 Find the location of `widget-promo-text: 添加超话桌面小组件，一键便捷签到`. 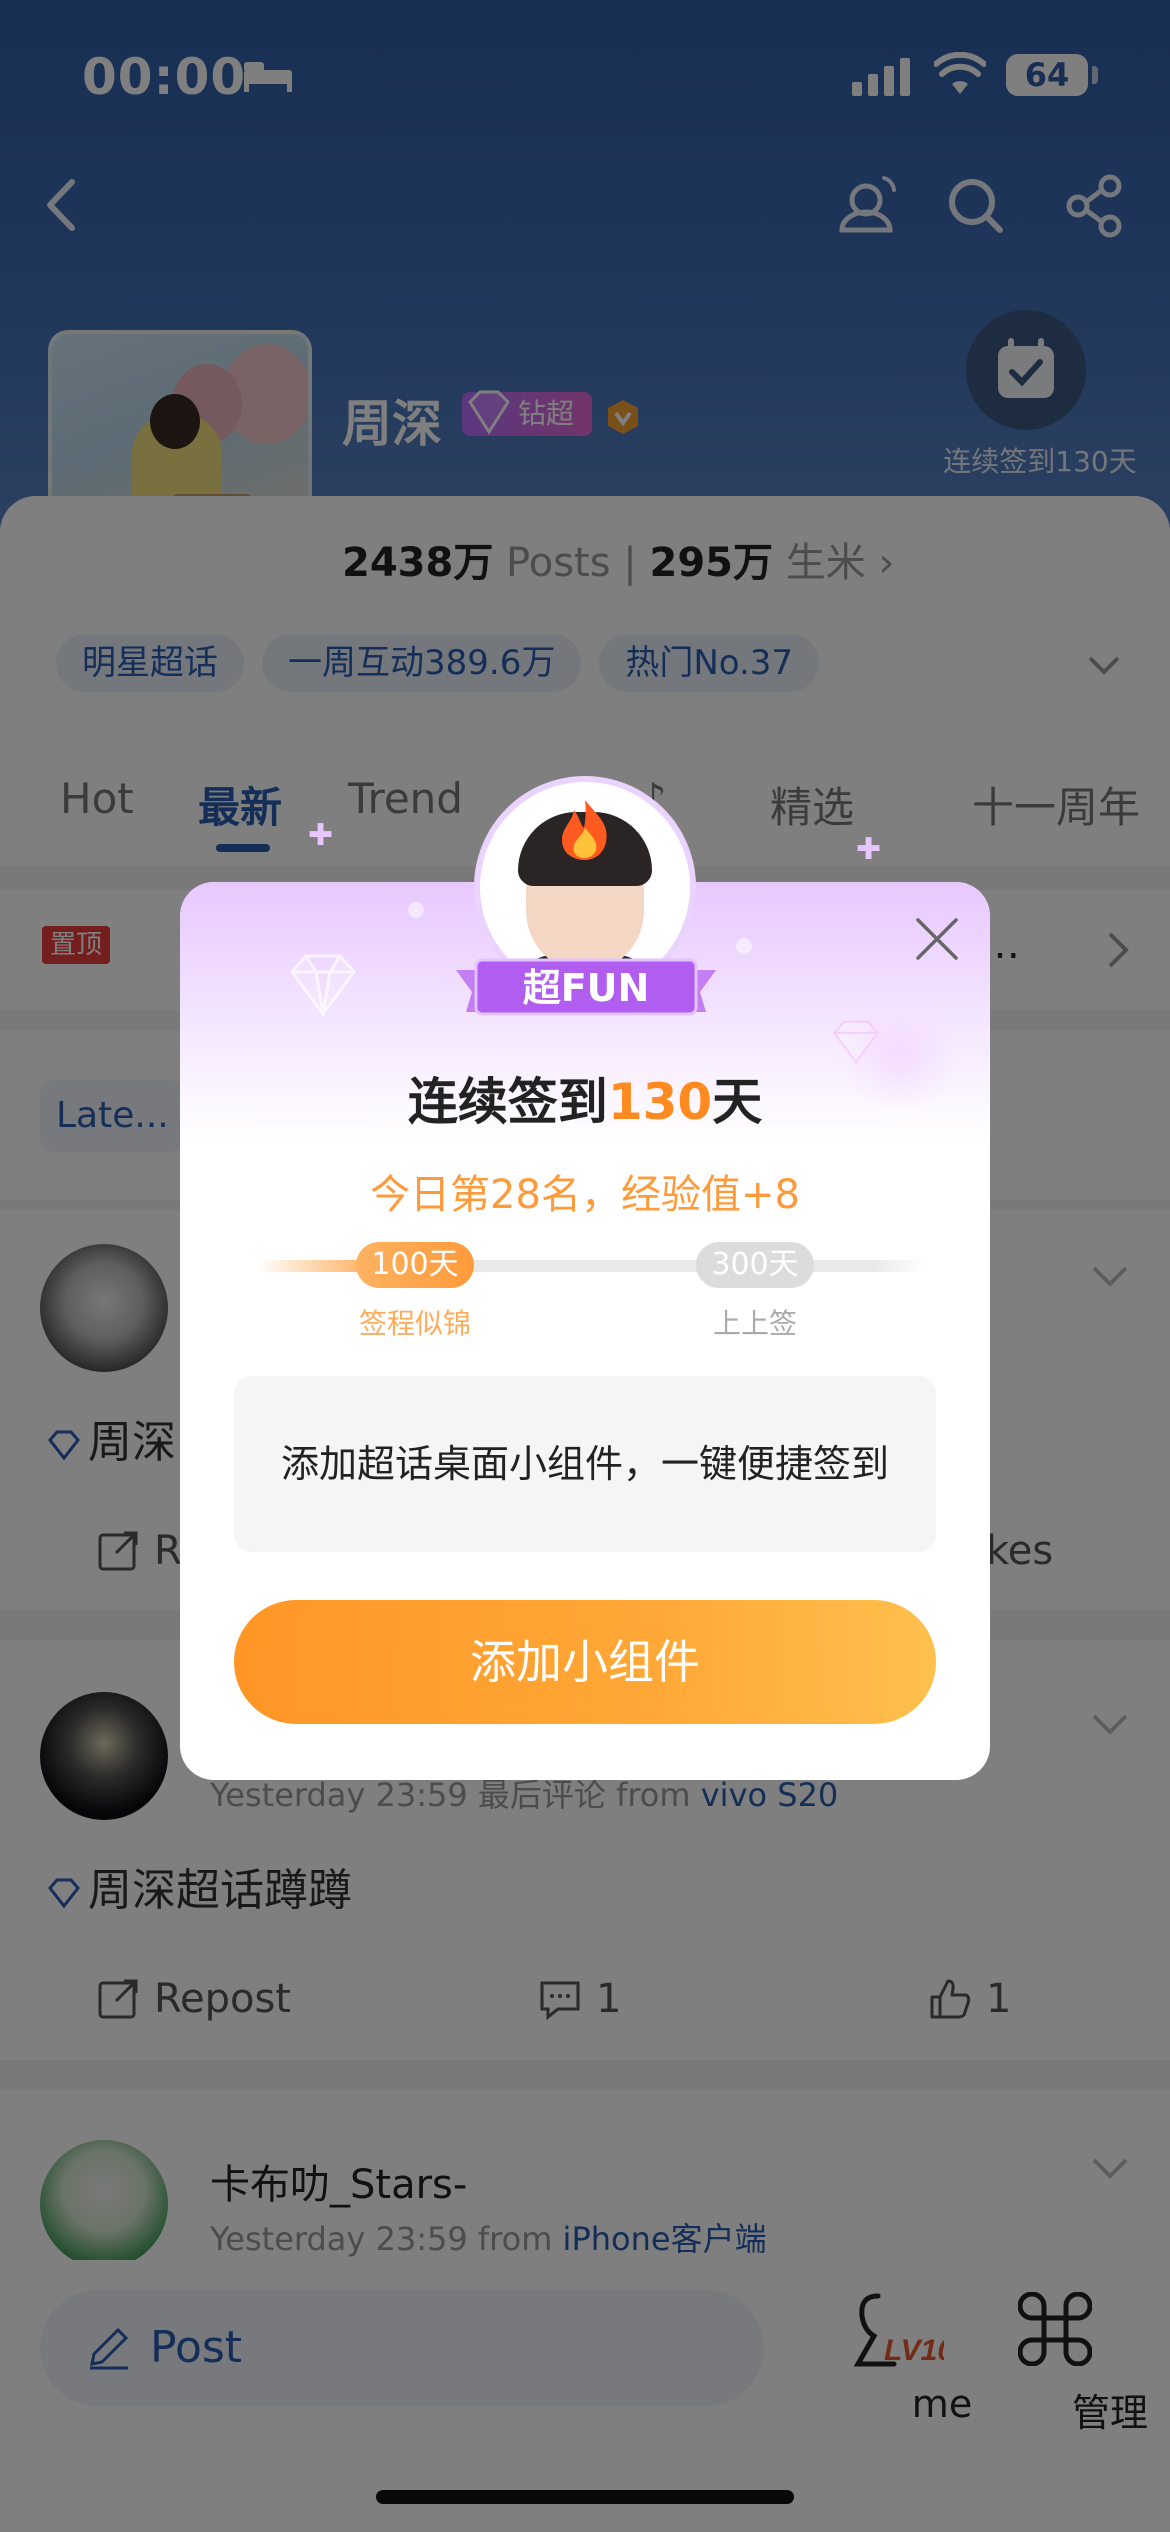

widget-promo-text: 添加超话桌面小组件，一键便捷签到 is located at coordinates (585, 1464).